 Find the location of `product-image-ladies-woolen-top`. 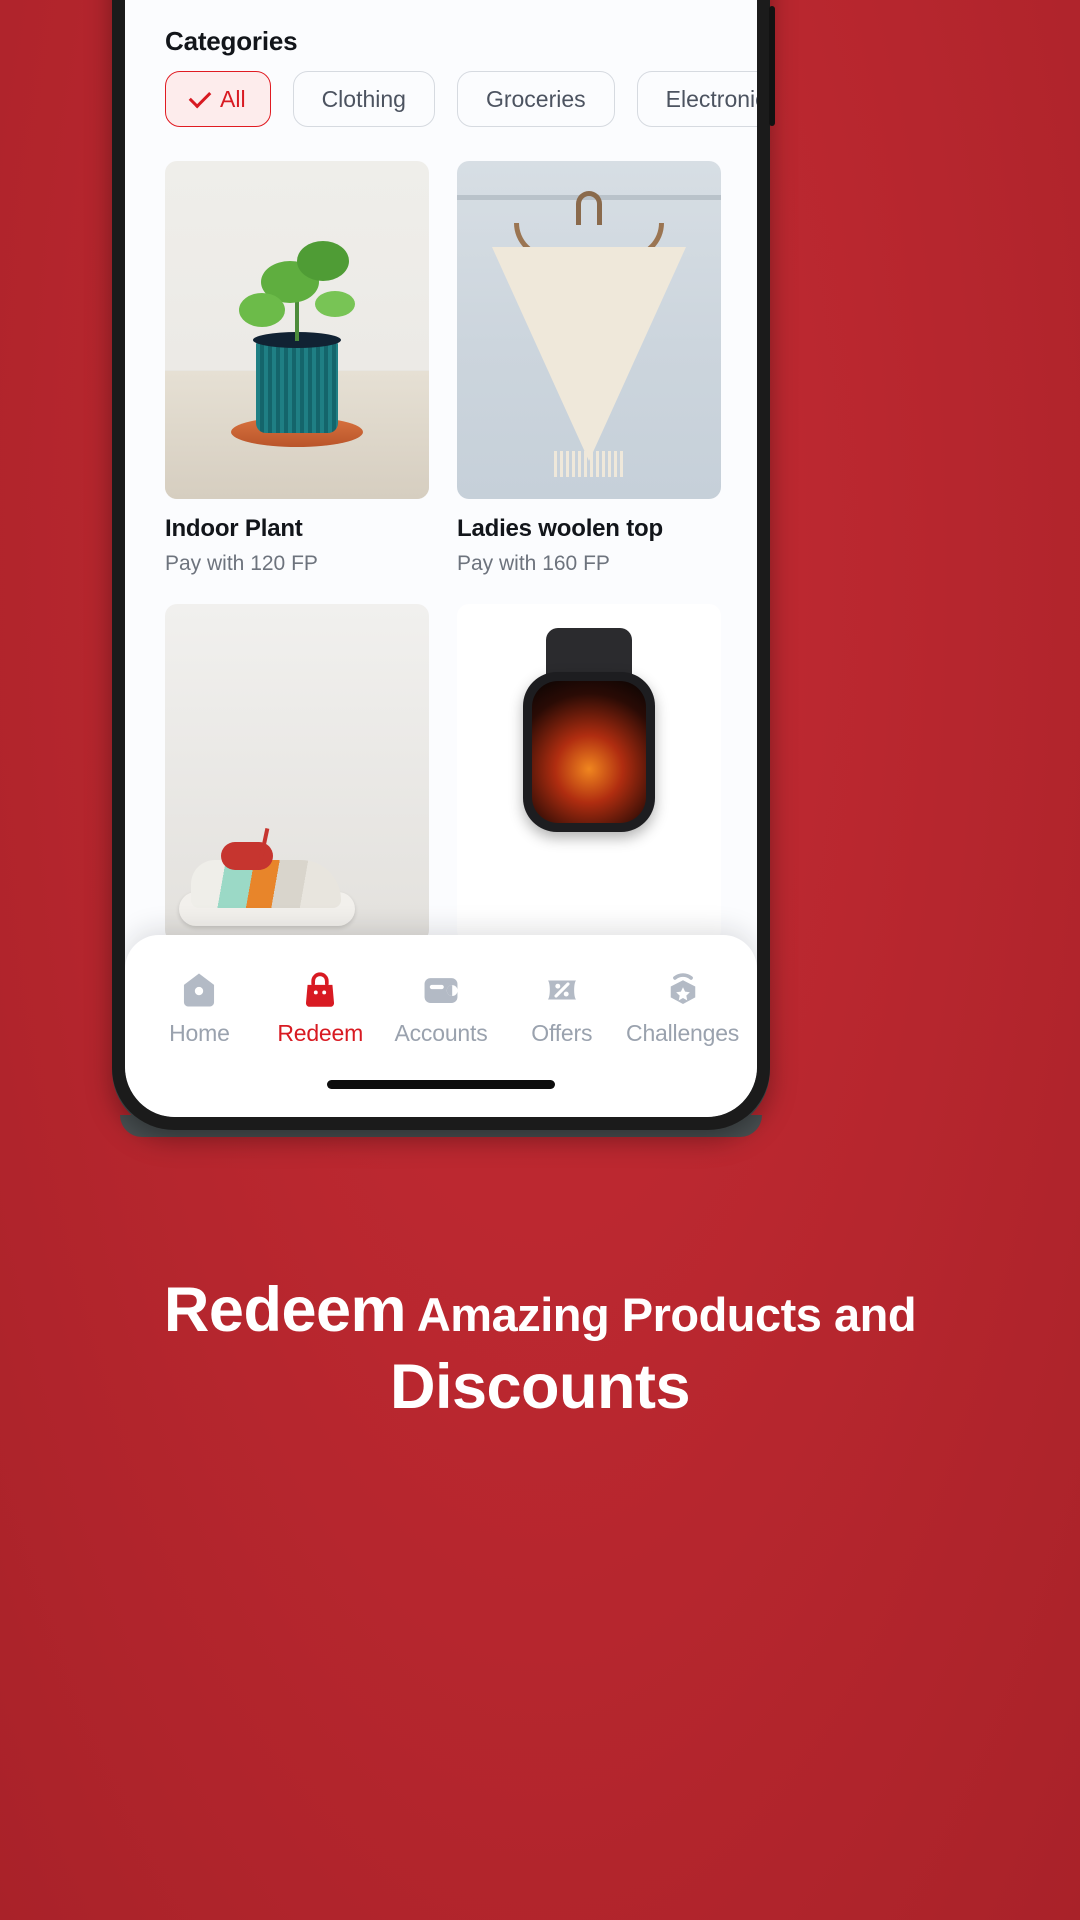

product-image-ladies-woolen-top is located at coordinates (589, 330).